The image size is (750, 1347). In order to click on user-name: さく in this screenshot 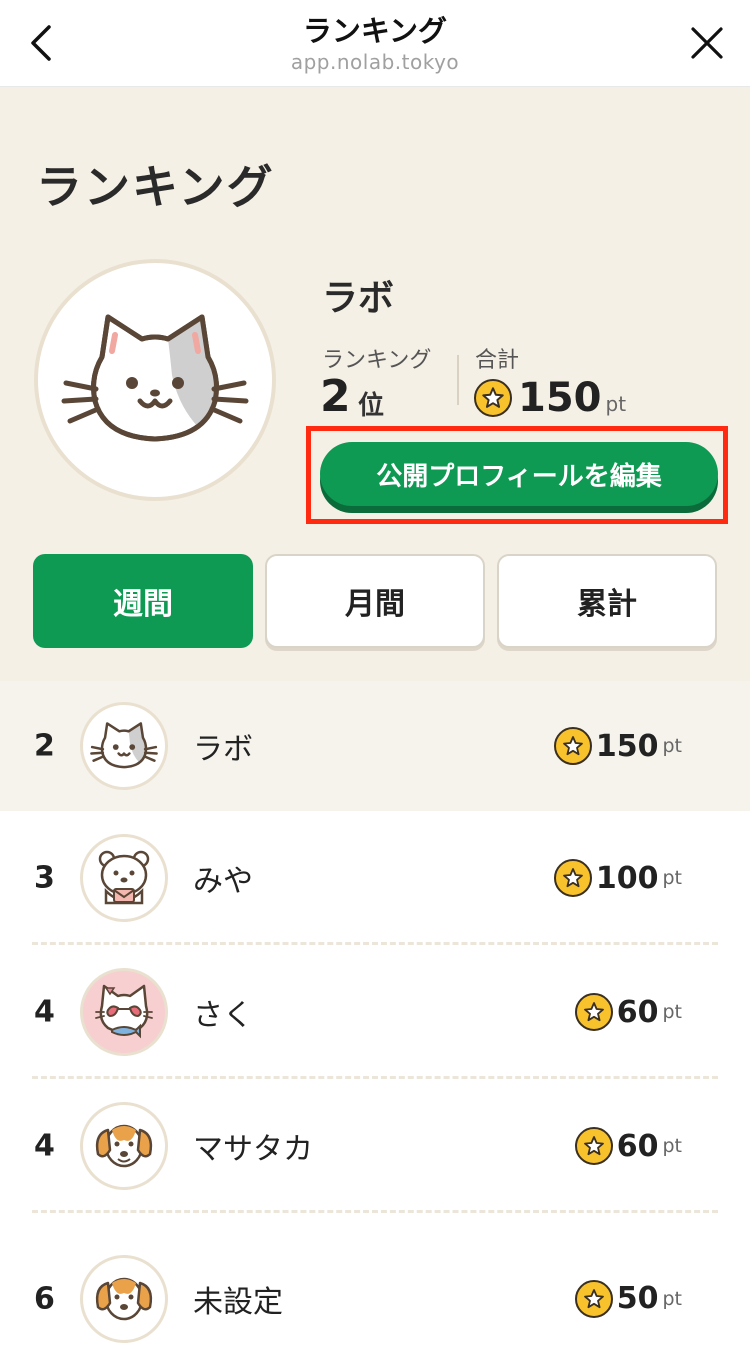, I will do `click(223, 1015)`.